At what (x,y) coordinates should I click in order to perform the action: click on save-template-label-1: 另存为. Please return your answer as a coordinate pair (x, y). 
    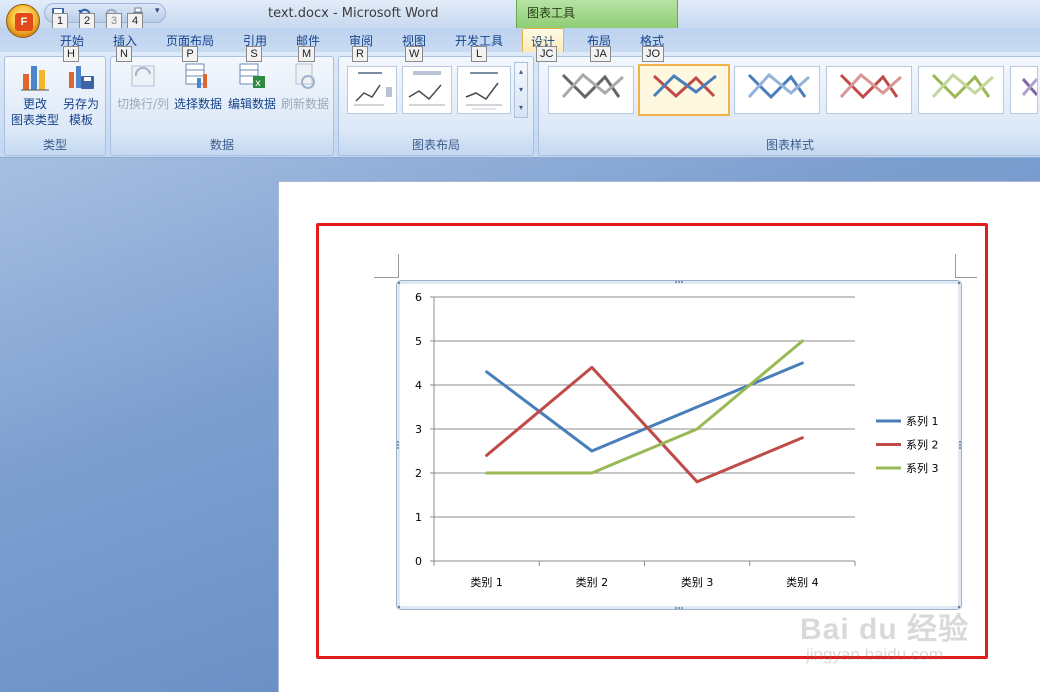
    Looking at the image, I should click on (80, 104).